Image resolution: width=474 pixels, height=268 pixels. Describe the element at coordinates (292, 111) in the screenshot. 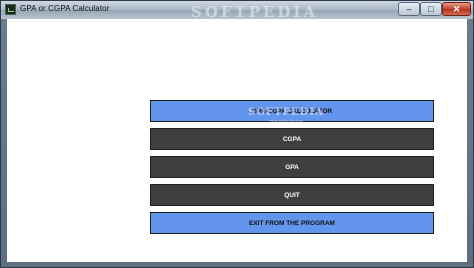

I see `gpa-cgpa-calculator-button: GPA-CGPA CALCULATOR` at that location.